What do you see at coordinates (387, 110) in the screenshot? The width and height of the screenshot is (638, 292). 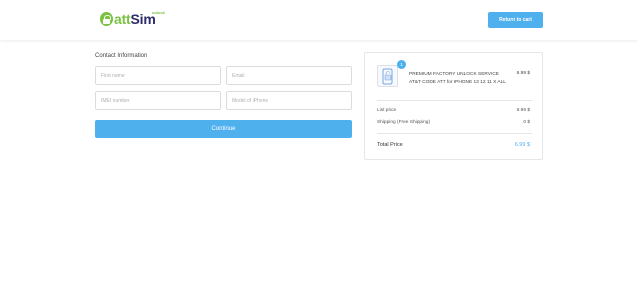 I see `list-price-label: List price` at bounding box center [387, 110].